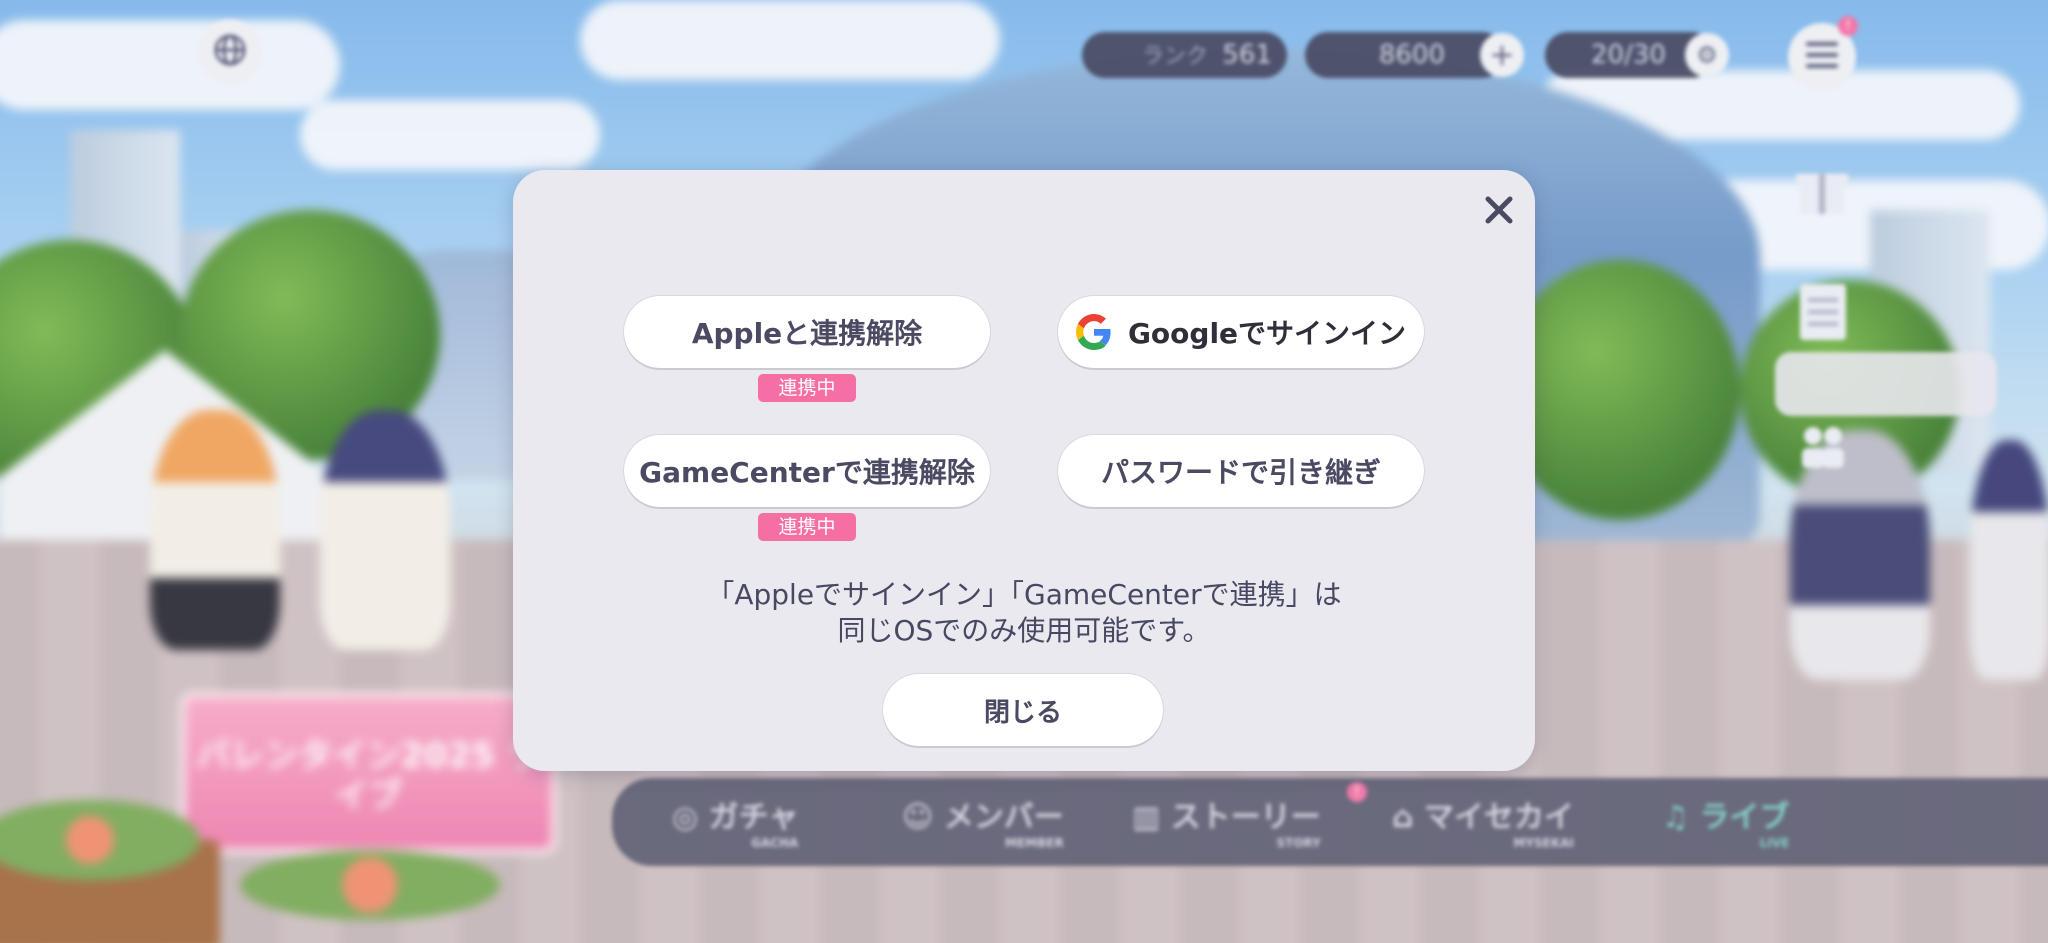 The image size is (2048, 943). What do you see at coordinates (1499, 210) in the screenshot?
I see `close-icon` at bounding box center [1499, 210].